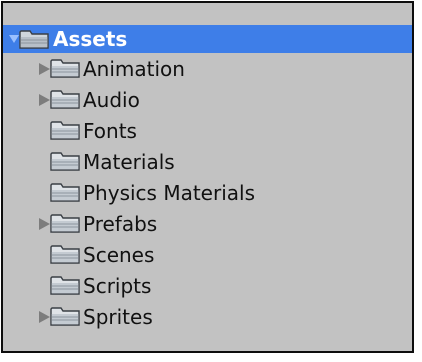 The image size is (422, 362). Describe the element at coordinates (207, 254) in the screenshot. I see `tree-item-scenes: Scenes` at that location.